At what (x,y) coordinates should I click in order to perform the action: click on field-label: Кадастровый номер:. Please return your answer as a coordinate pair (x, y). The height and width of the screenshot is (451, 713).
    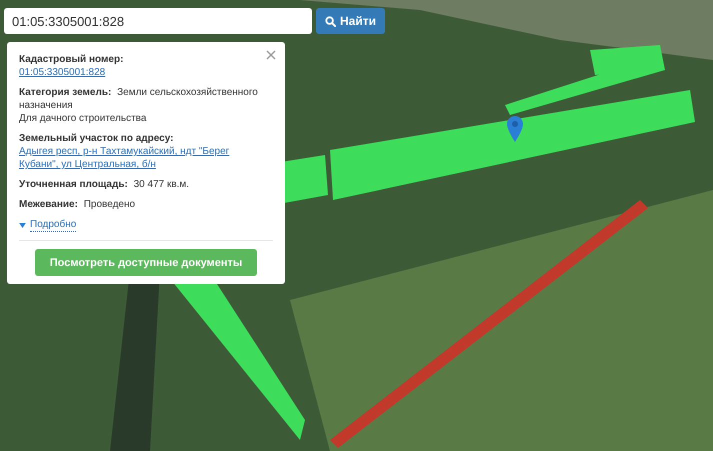
    Looking at the image, I should click on (71, 59).